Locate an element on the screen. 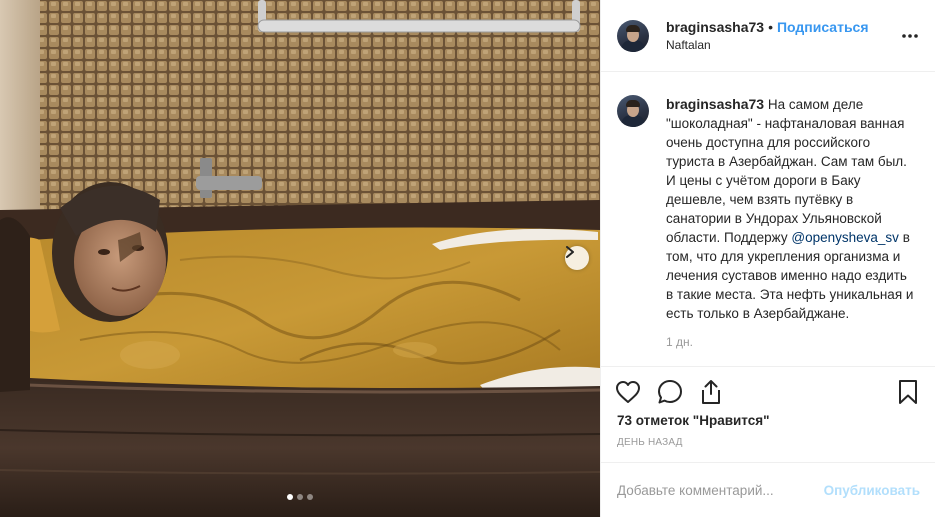 Image resolution: width=935 pixels, height=517 pixels. carousel-indicator is located at coordinates (300, 497).